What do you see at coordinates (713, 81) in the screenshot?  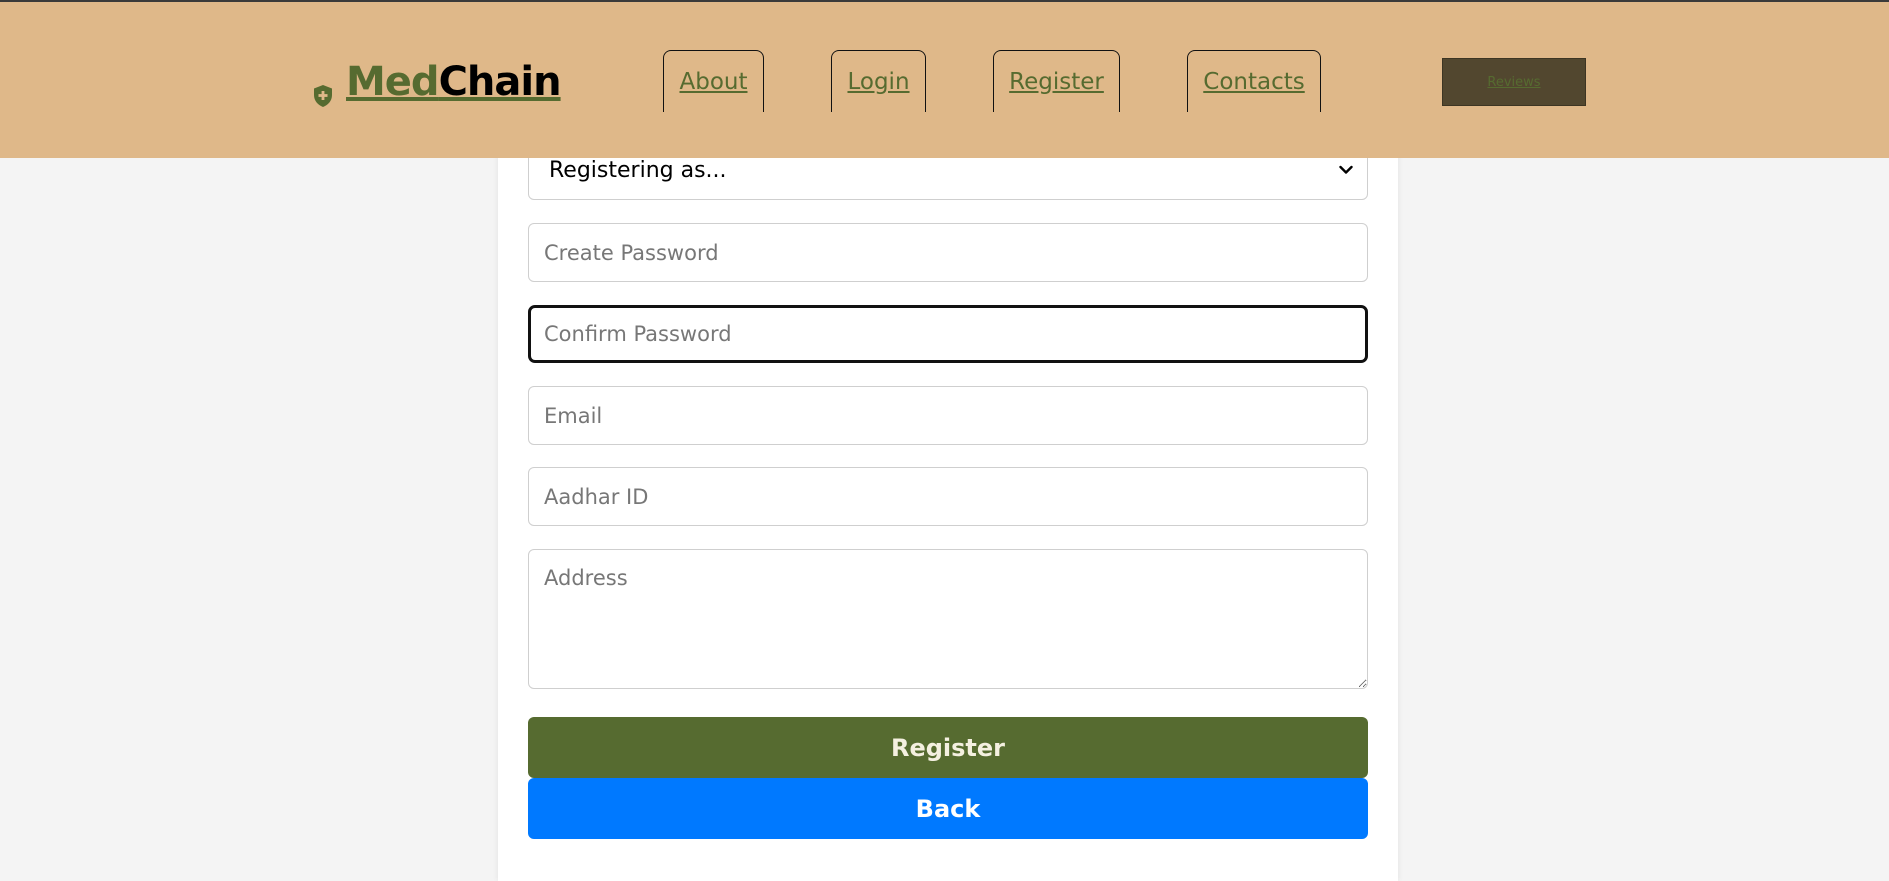 I see `nav-about: About` at bounding box center [713, 81].